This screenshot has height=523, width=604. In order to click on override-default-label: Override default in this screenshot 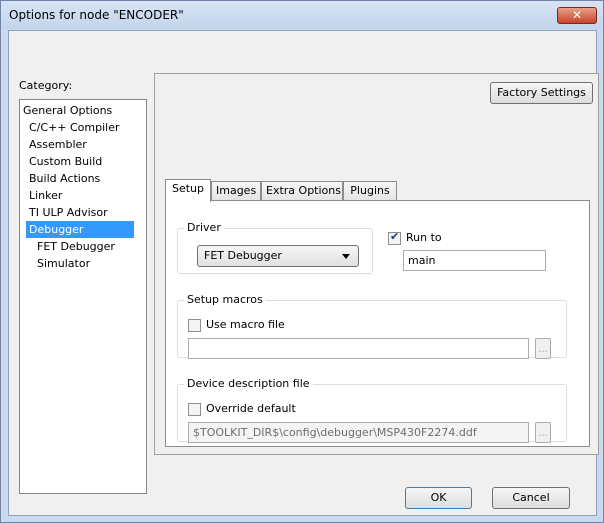, I will do `click(251, 408)`.